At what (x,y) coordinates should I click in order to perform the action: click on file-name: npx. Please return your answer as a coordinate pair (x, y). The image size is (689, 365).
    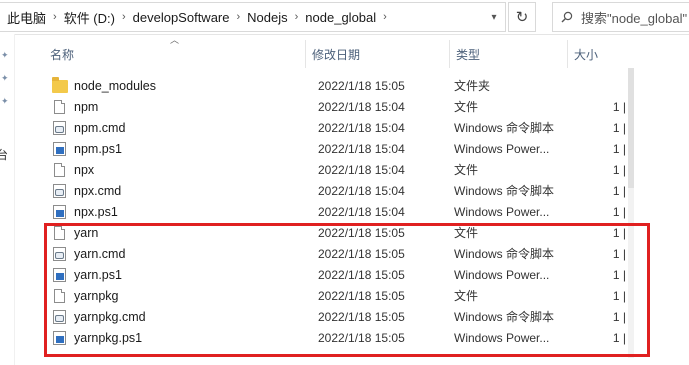
    Looking at the image, I should click on (84, 169).